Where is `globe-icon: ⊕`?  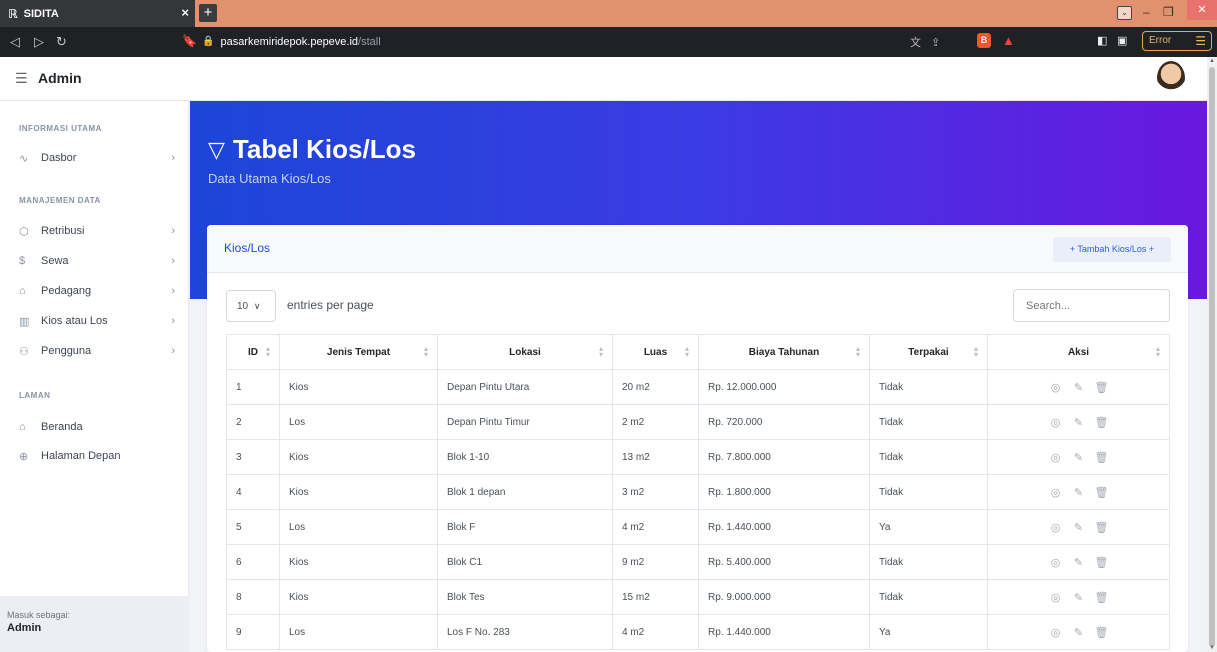 globe-icon: ⊕ is located at coordinates (24, 456).